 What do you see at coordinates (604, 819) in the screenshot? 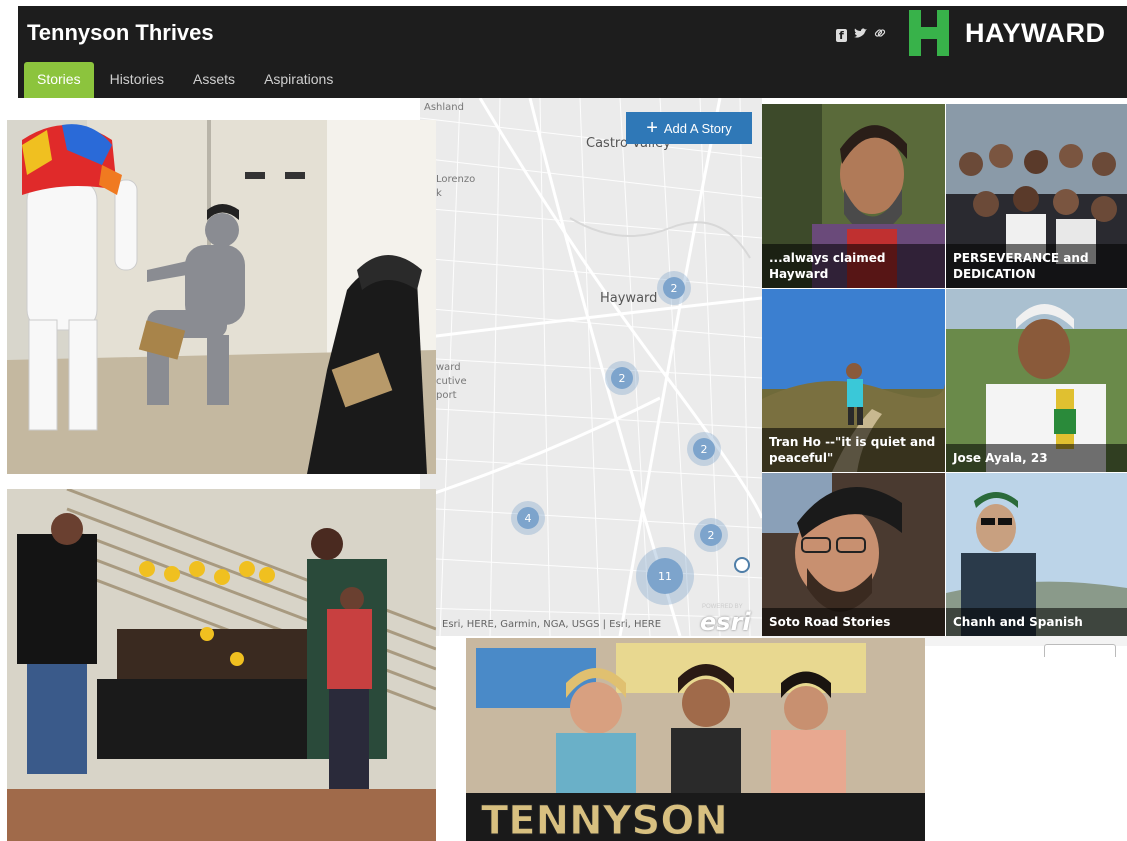
I see `banner-text: TENNYSON` at bounding box center [604, 819].